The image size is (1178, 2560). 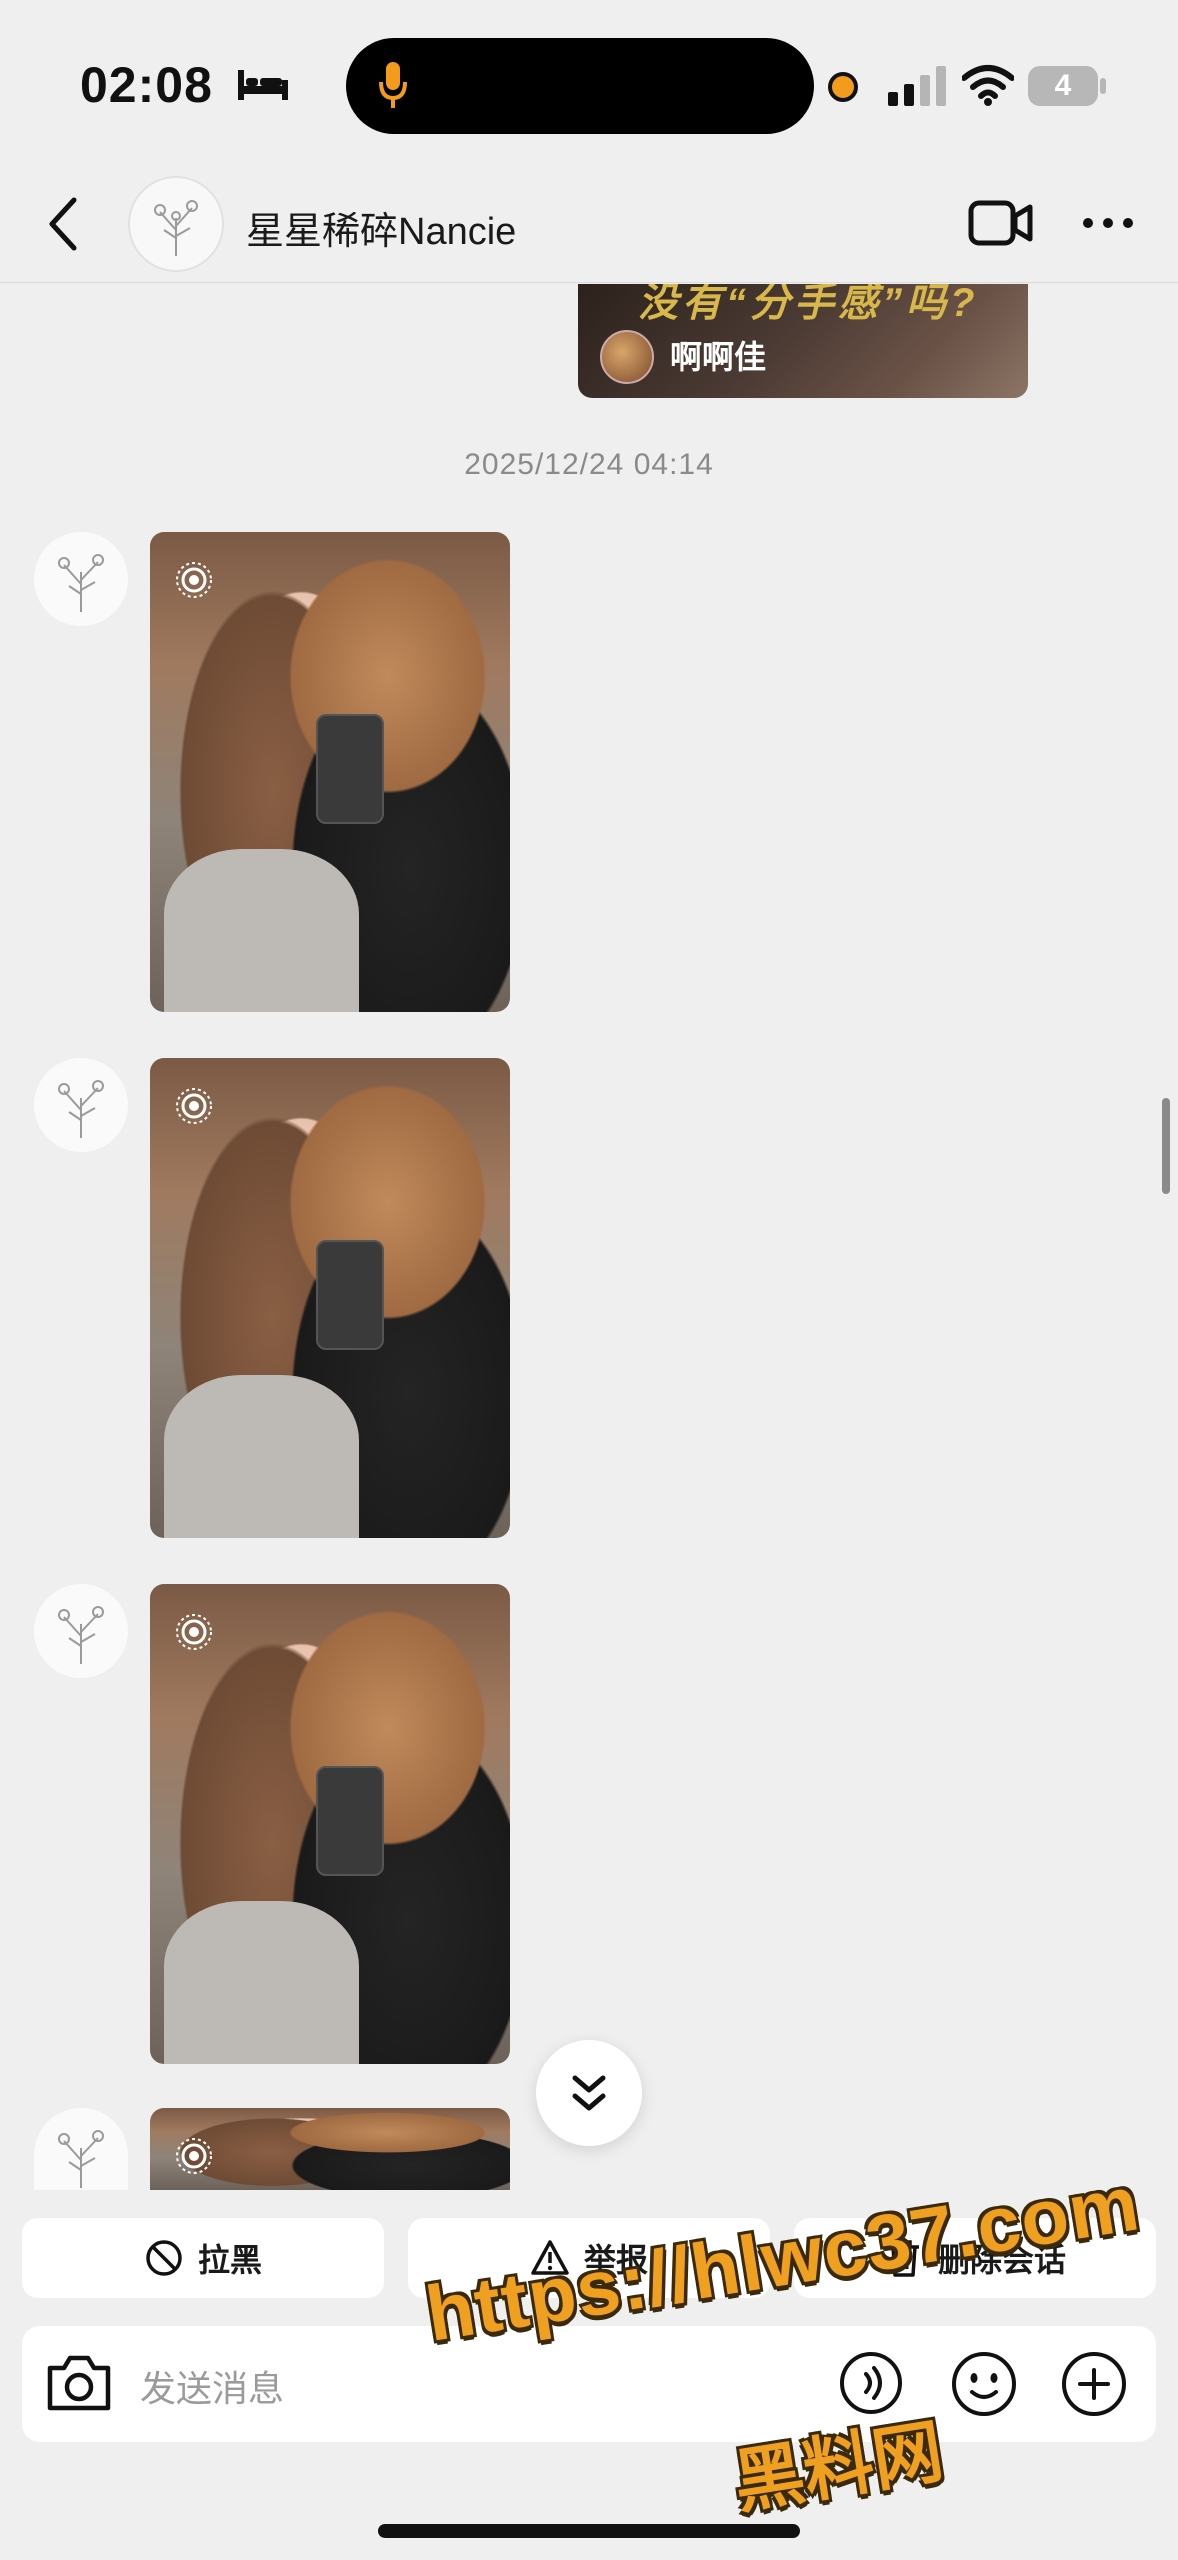 What do you see at coordinates (1166, 1146) in the screenshot?
I see `scrollbar-thumb` at bounding box center [1166, 1146].